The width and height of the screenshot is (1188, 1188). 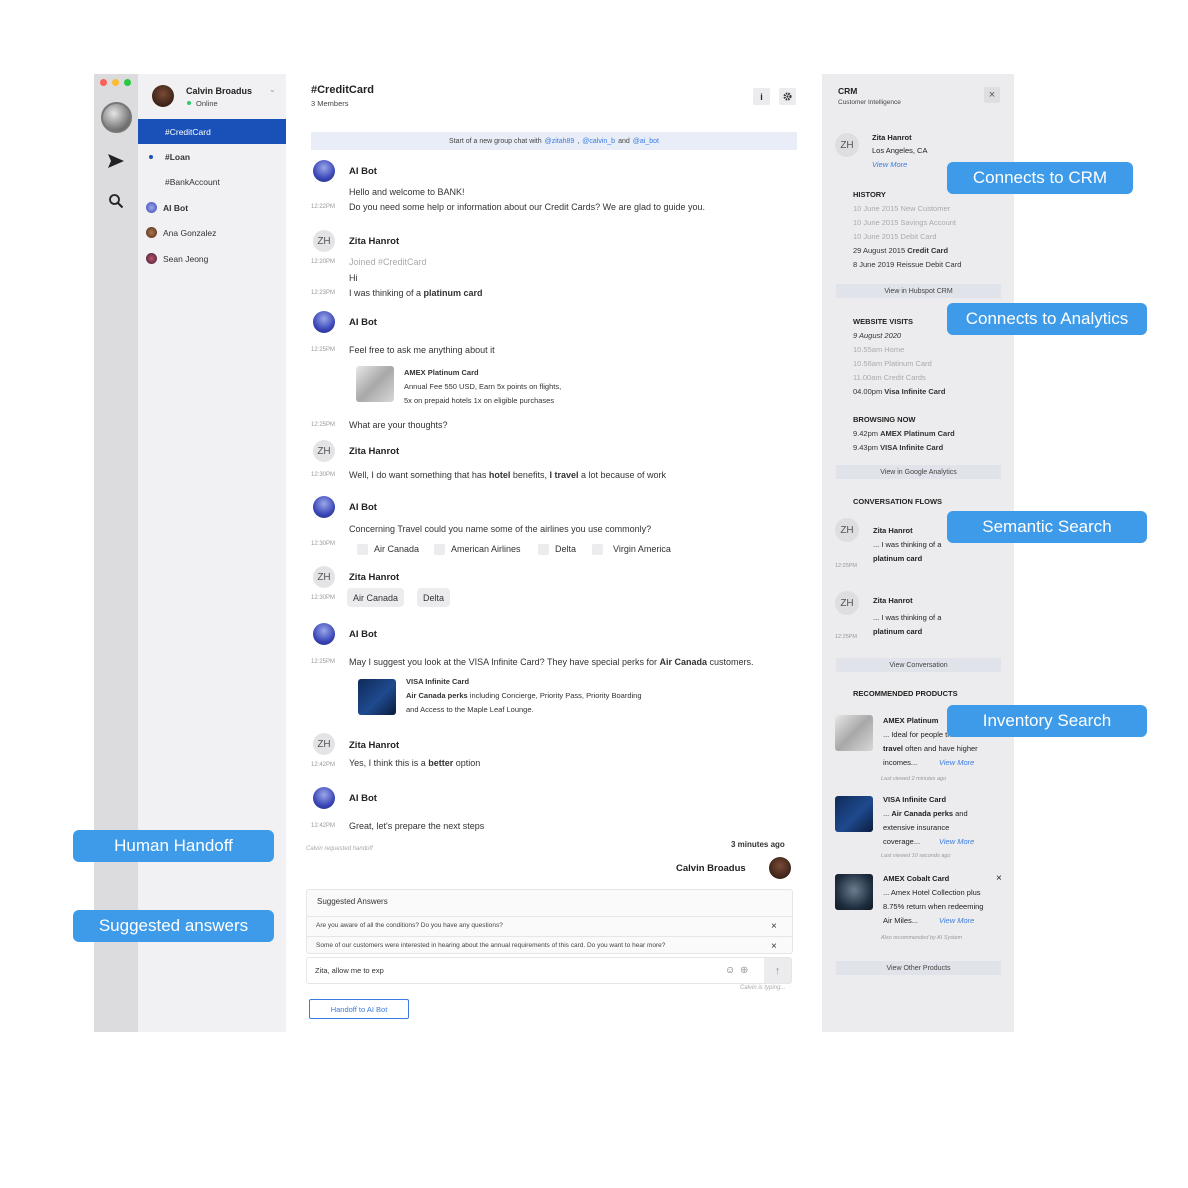 I want to click on message-text: Hi, so click(x=353, y=278).